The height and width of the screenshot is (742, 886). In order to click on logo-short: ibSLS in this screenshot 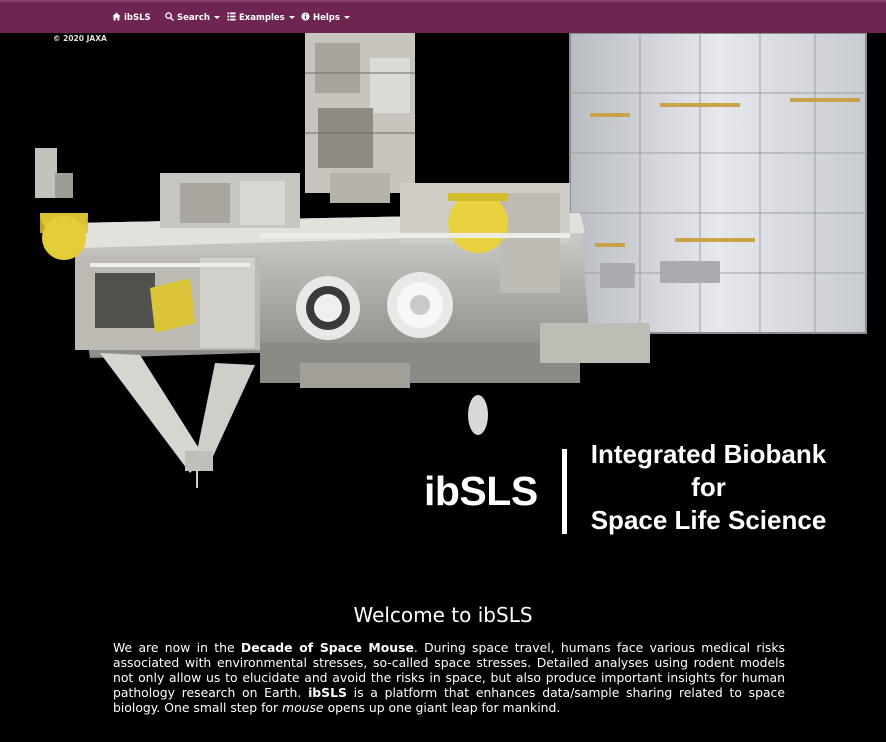, I will do `click(481, 491)`.